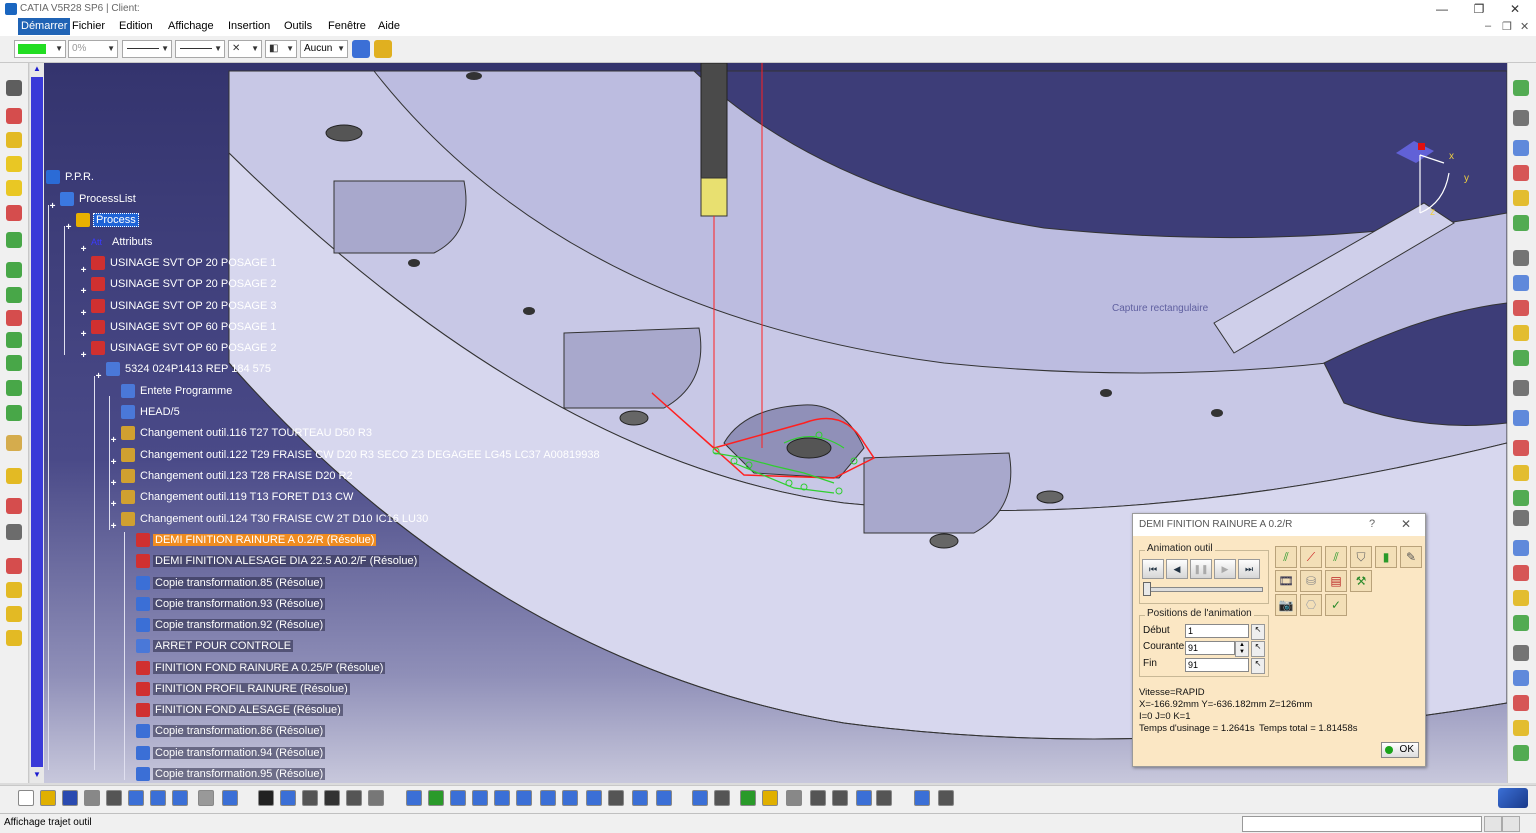 This screenshot has height=833, width=1536. What do you see at coordinates (1311, 605) in the screenshot?
I see `comparison-icon: ⎔` at bounding box center [1311, 605].